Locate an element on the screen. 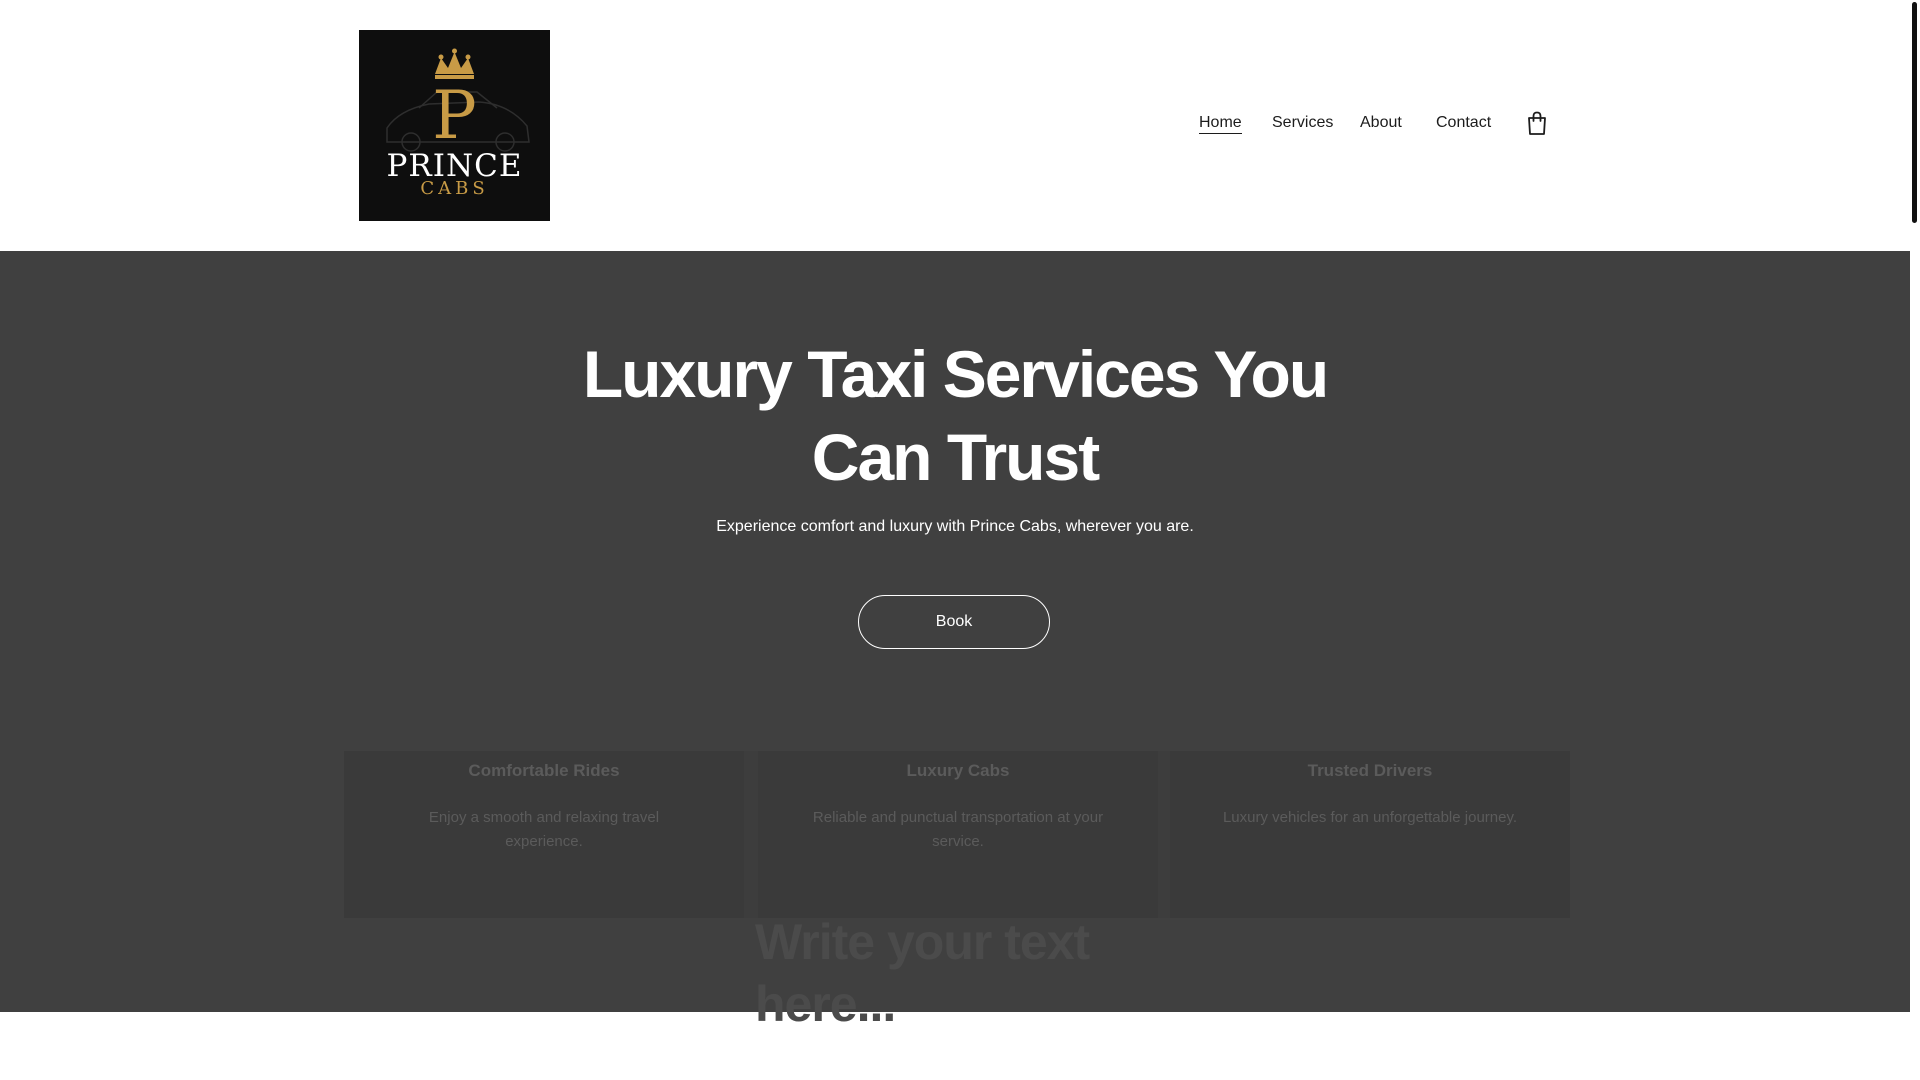  feature-title: Luxury Cabs is located at coordinates (958, 770).